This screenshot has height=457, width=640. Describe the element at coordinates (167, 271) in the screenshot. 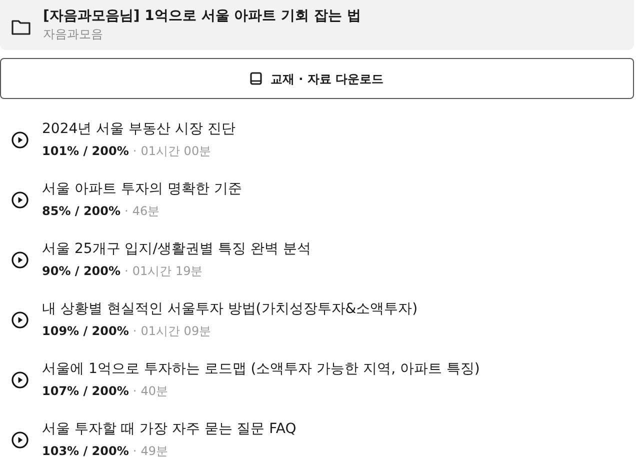

I see `lesson-duration: 01시간 19분` at that location.